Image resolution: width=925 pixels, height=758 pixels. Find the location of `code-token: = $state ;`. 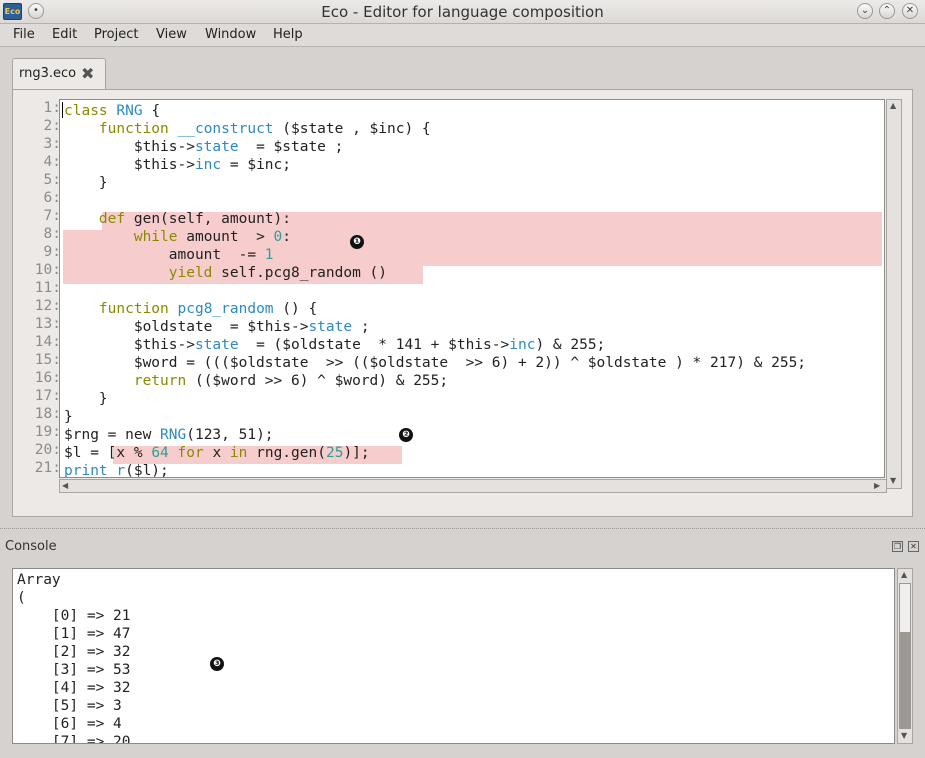

code-token: = $state ; is located at coordinates (291, 147).